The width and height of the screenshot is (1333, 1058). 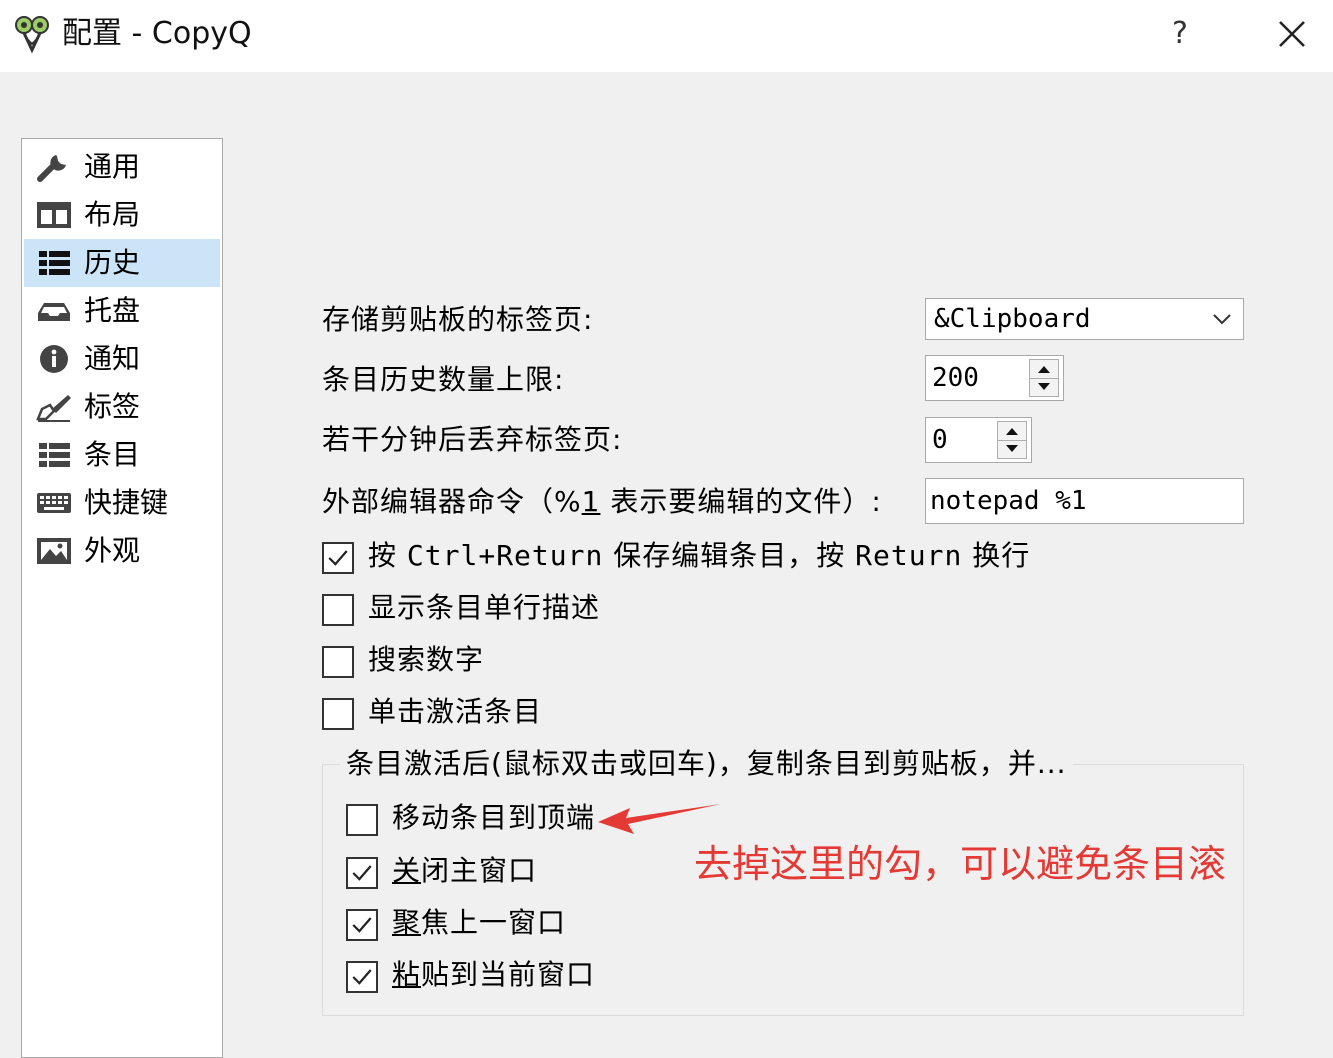 I want to click on unload-tabs-spinbox: 0, so click(x=978, y=440).